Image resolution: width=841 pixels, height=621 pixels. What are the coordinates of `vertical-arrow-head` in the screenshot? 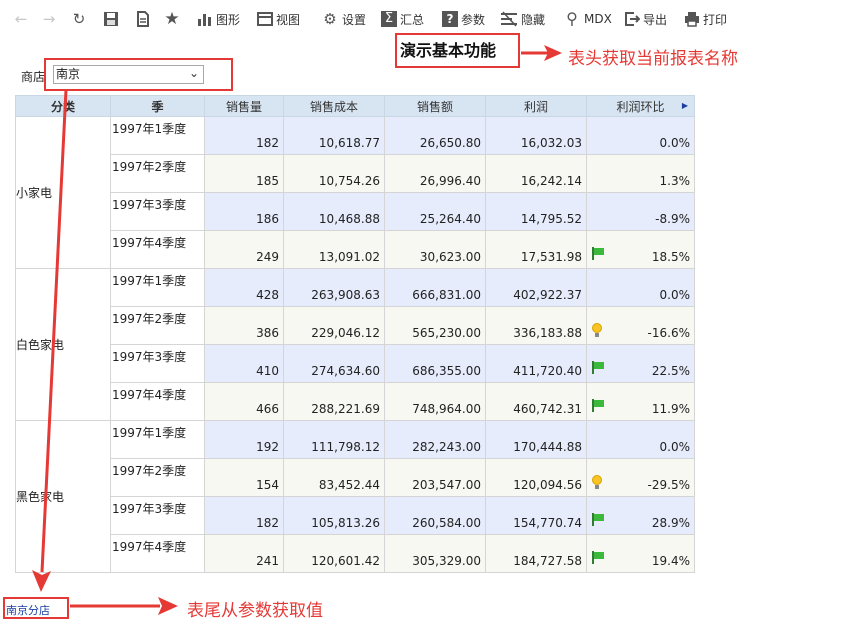 It's located at (41, 581).